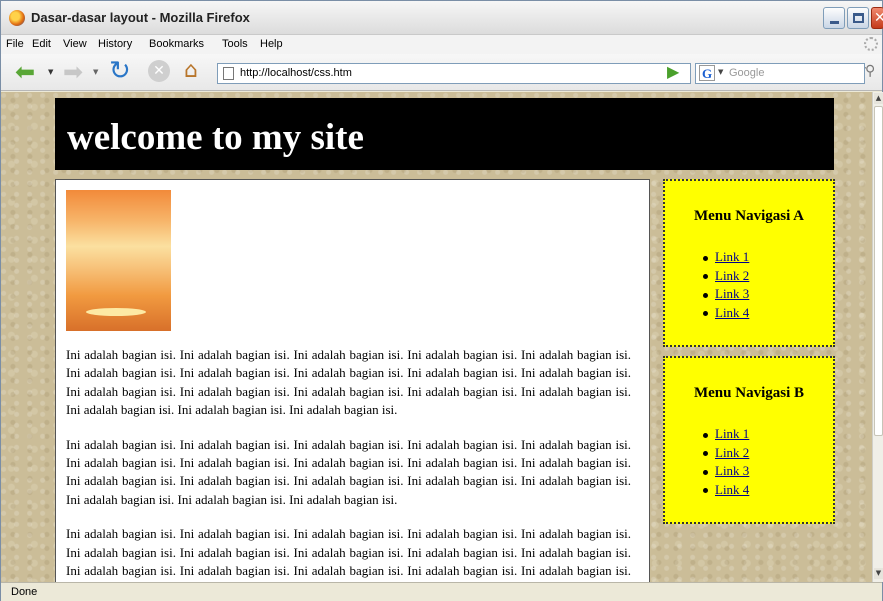 The width and height of the screenshot is (883, 601). What do you see at coordinates (15, 44) in the screenshot?
I see `menu-file: File` at bounding box center [15, 44].